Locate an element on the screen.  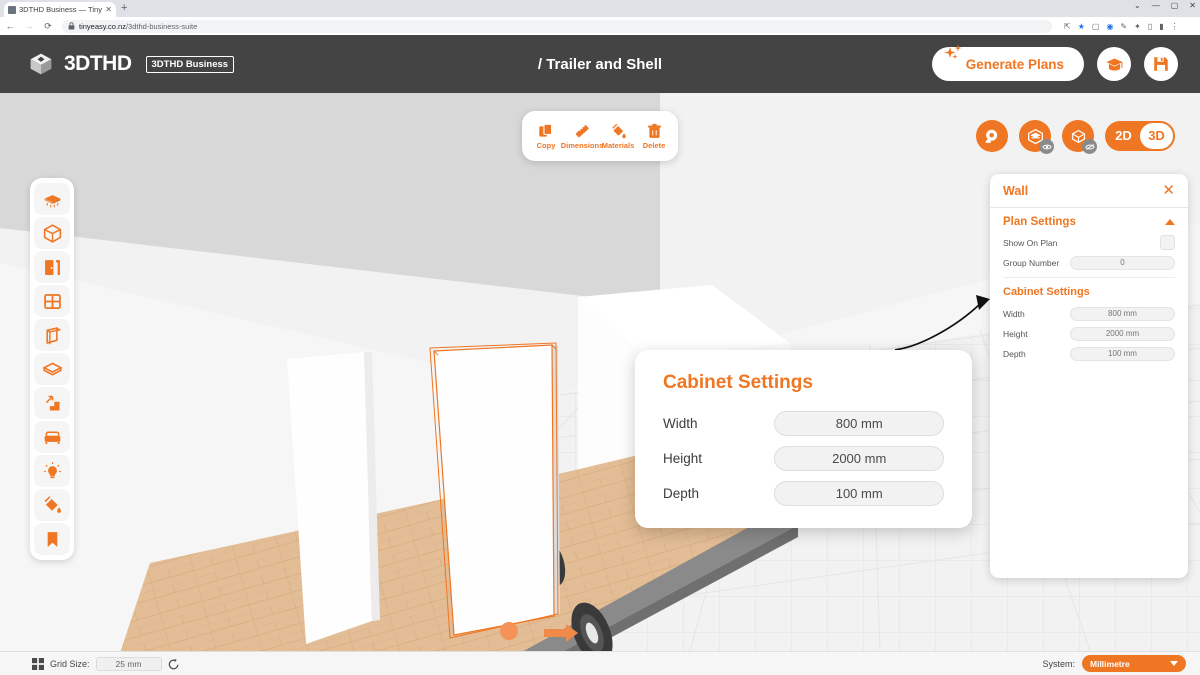
back-icon: ← is located at coordinates (10, 26).